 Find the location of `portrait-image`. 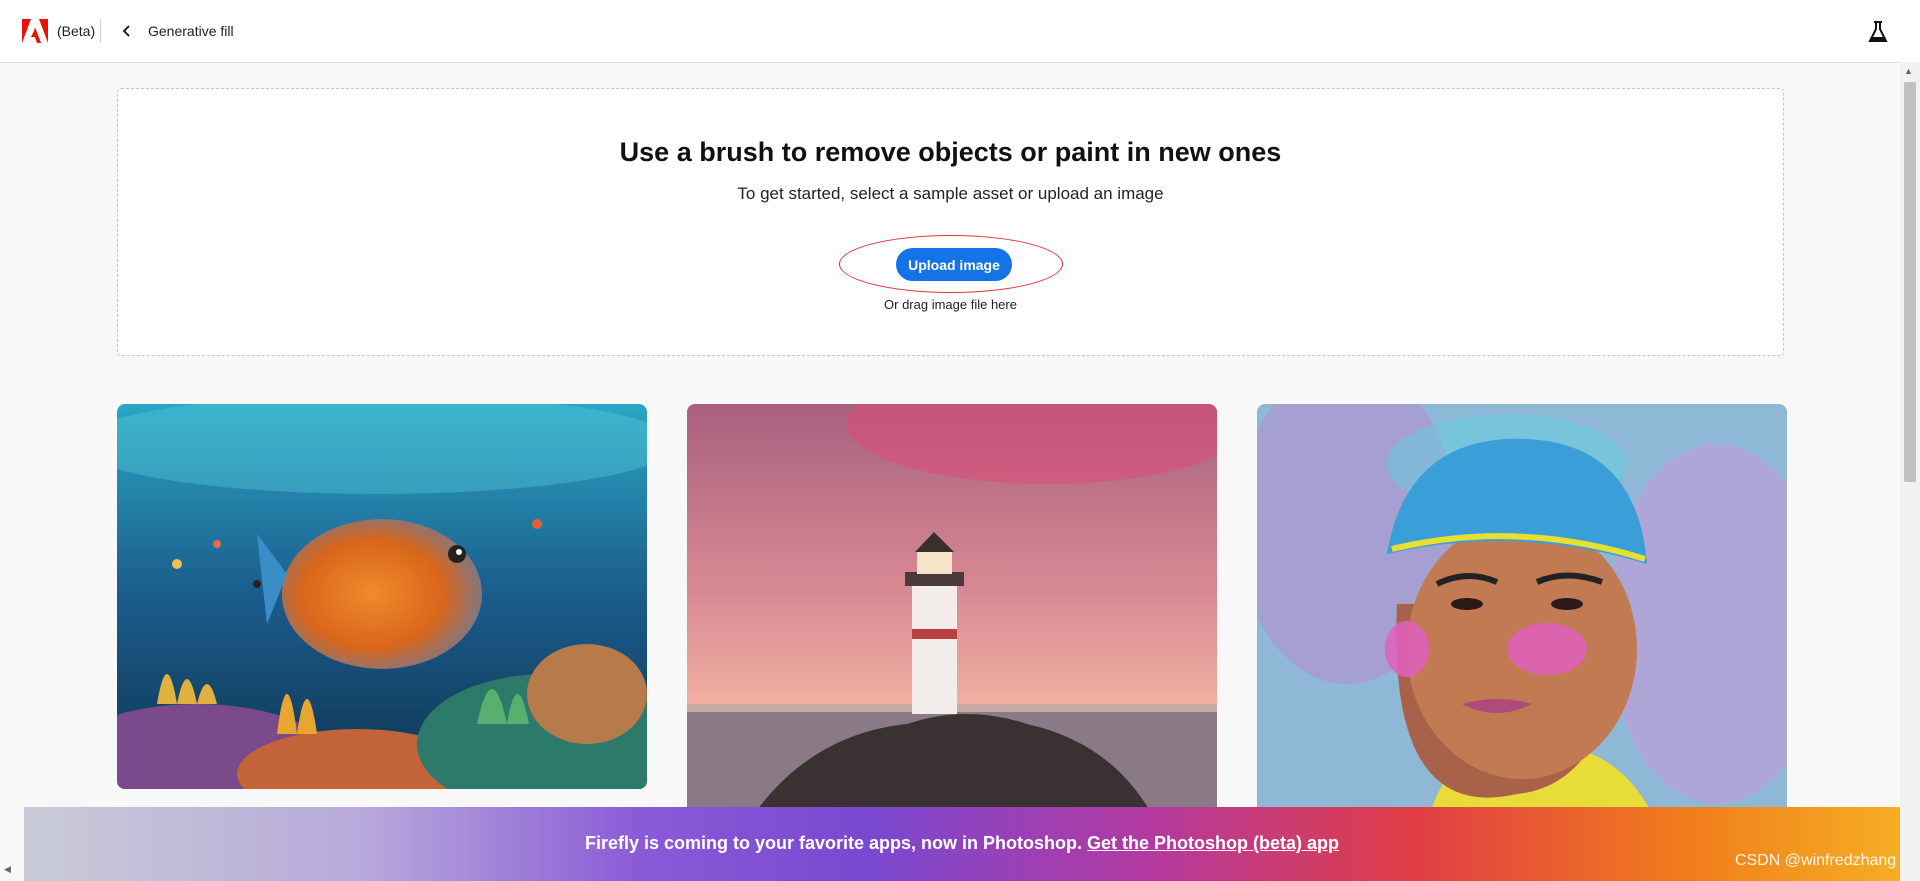

portrait-image is located at coordinates (1522, 614).